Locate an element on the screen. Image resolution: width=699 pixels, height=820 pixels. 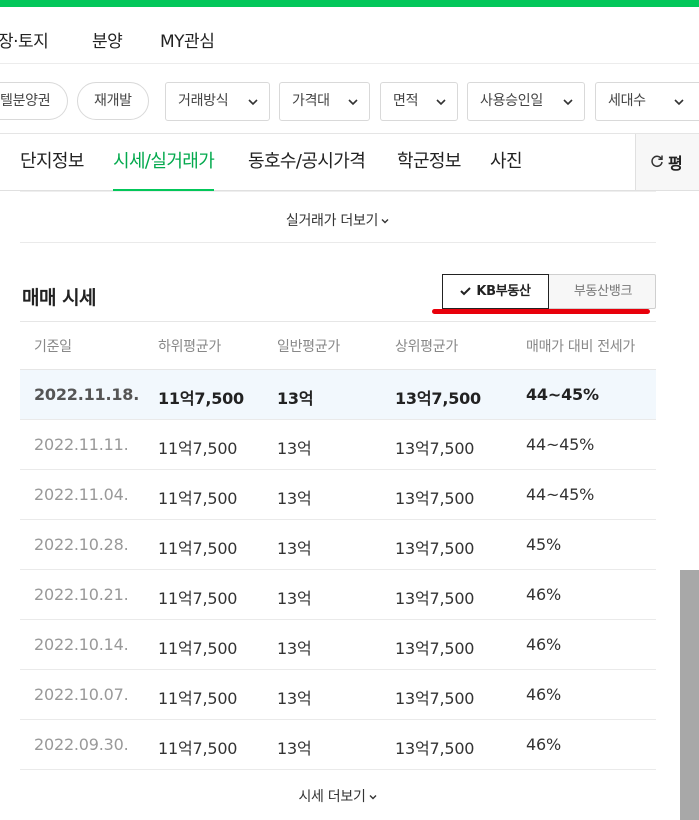
filter-dropdown-trade-type: 거래방식 is located at coordinates (217, 101).